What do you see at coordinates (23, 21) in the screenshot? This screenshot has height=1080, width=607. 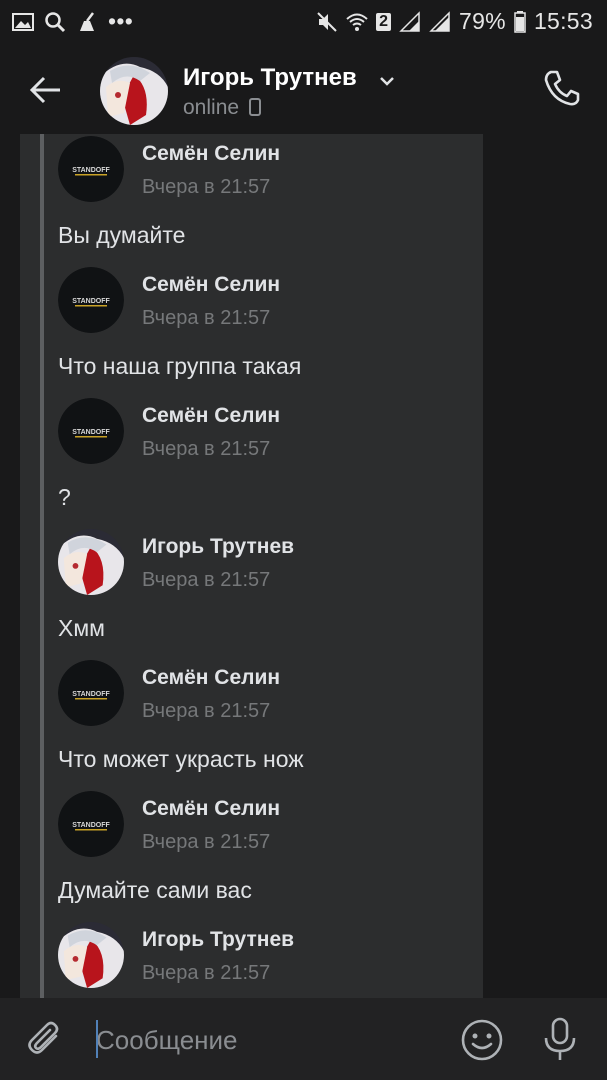 I see `gallery-icon` at bounding box center [23, 21].